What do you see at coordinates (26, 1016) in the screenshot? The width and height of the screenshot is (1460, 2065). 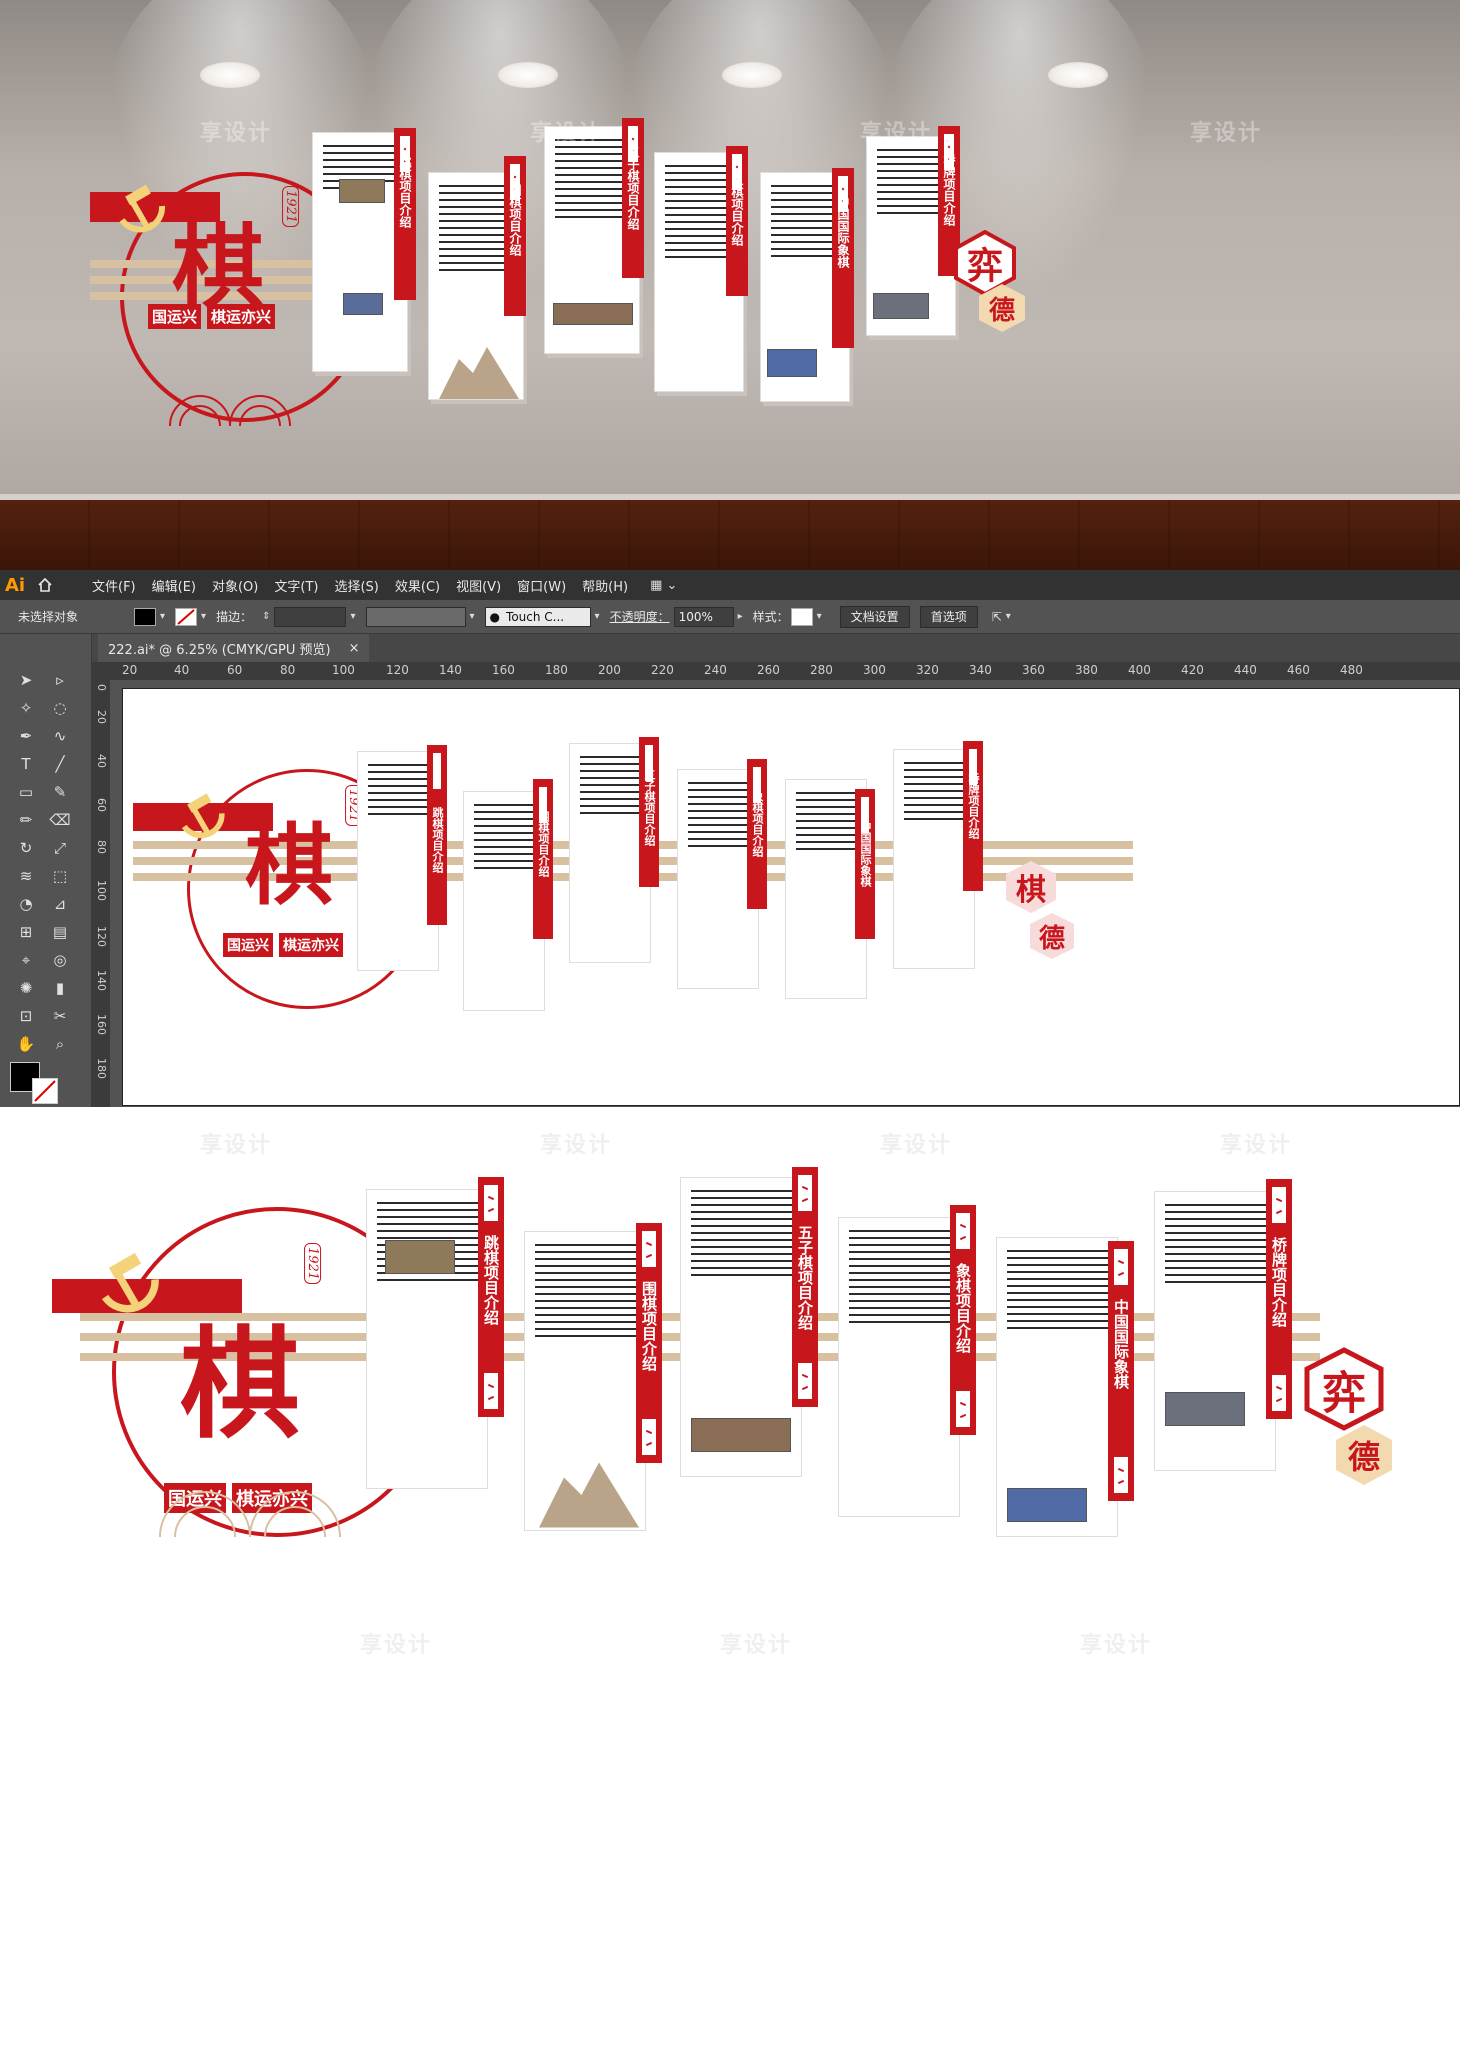 I see `artboard-icon: ⊡` at bounding box center [26, 1016].